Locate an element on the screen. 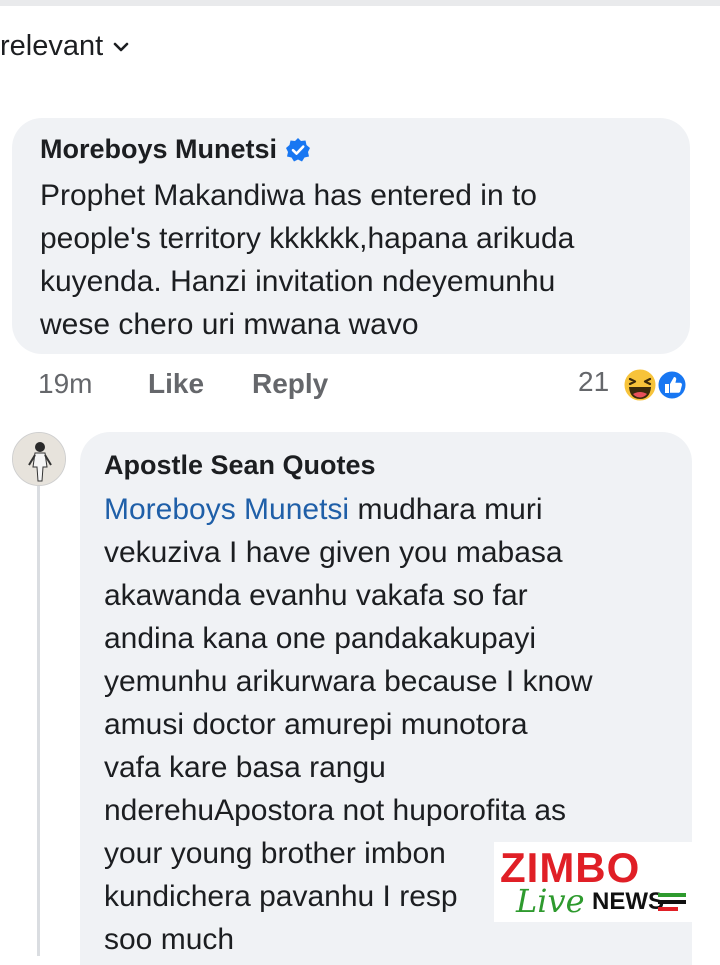 Image resolution: width=720 pixels, height=965 pixels. reply-line: vekuziva I have given you mabasa is located at coordinates (333, 552).